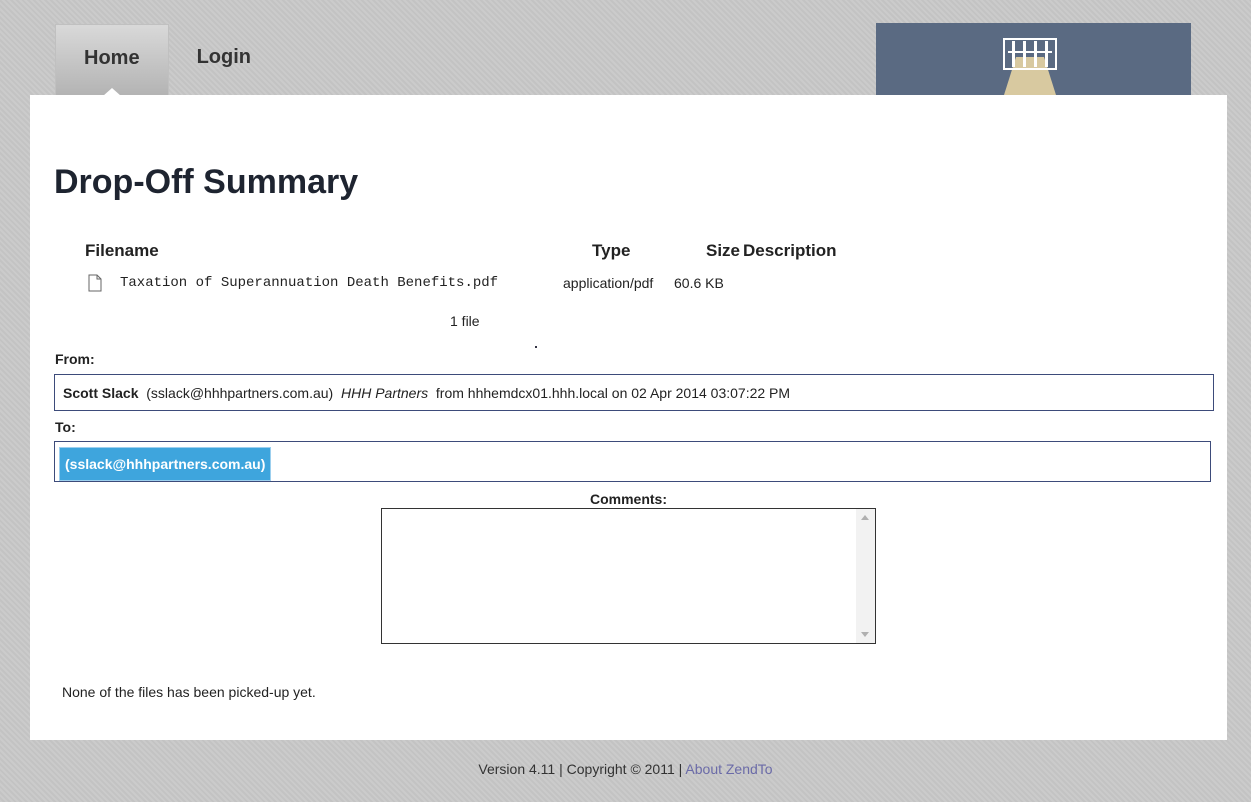 Image resolution: width=1251 pixels, height=802 pixels. I want to click on sender-name: Scott Slack, so click(101, 393).